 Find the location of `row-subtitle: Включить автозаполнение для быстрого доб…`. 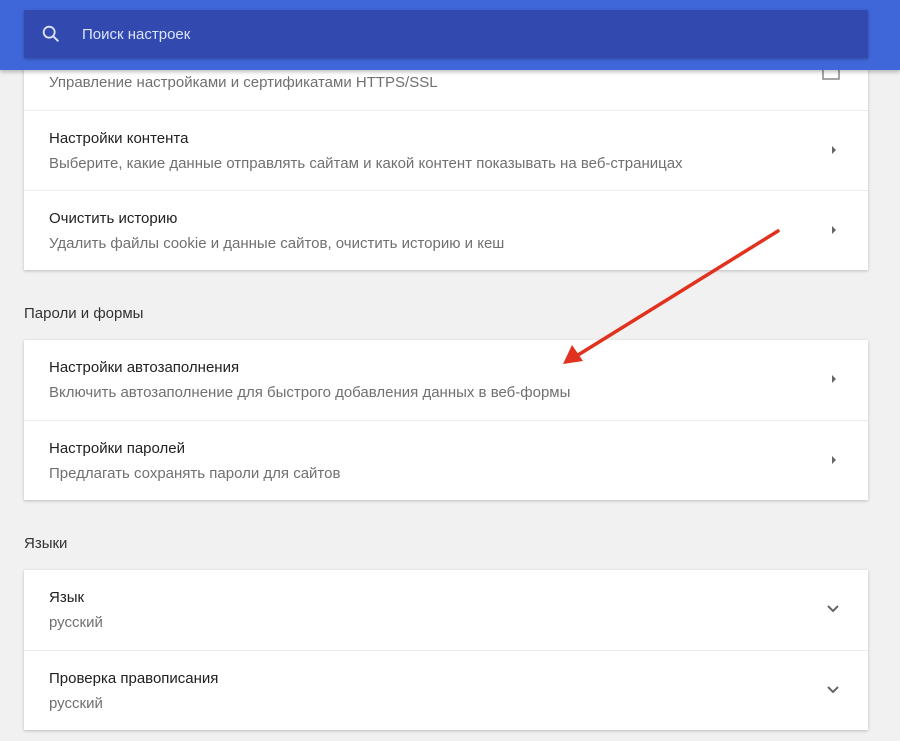

row-subtitle: Включить автозаполнение для быстрого доб… is located at coordinates (310, 392).